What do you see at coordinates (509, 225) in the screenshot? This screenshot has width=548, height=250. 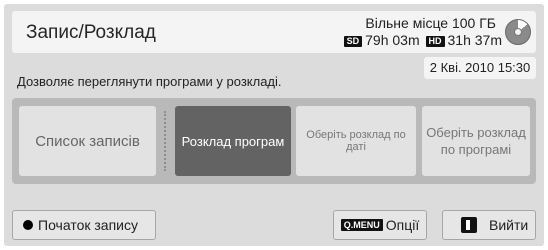 I see `exit-label: Вийти` at bounding box center [509, 225].